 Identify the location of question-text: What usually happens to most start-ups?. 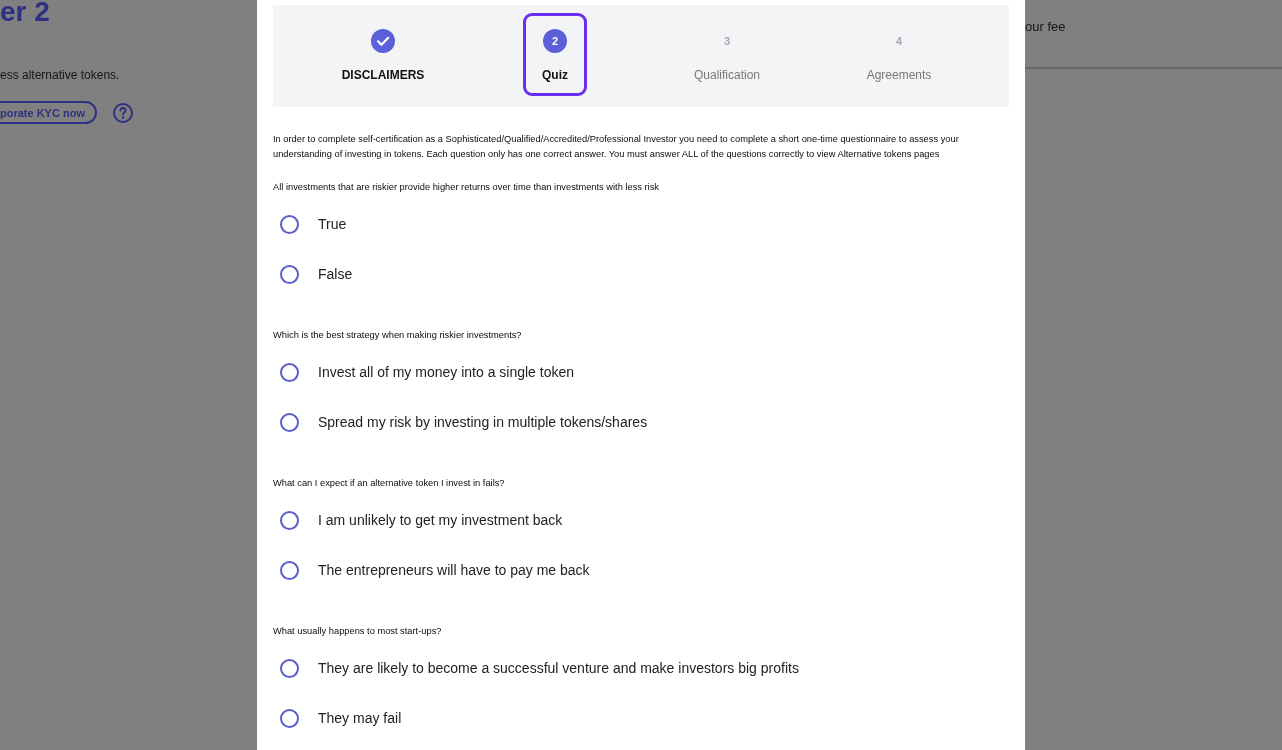
(358, 631).